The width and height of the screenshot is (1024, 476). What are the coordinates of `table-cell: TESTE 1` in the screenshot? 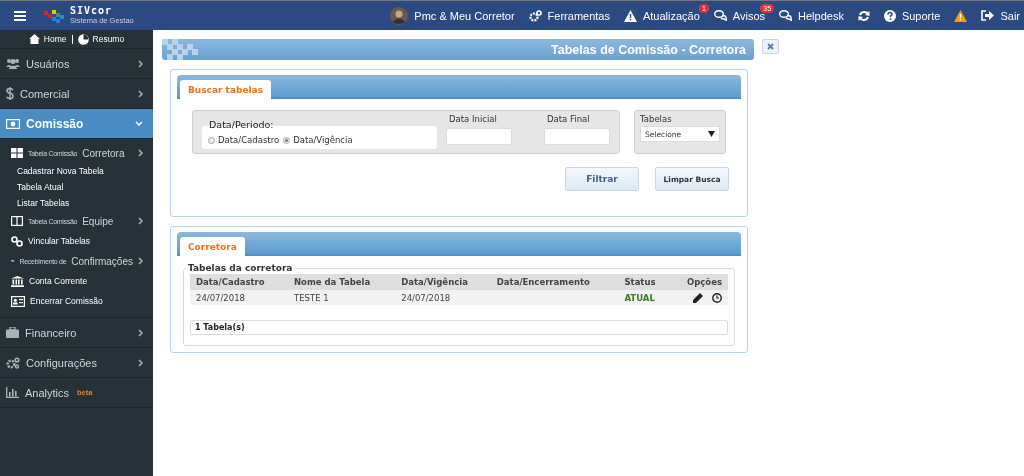 It's located at (342, 297).